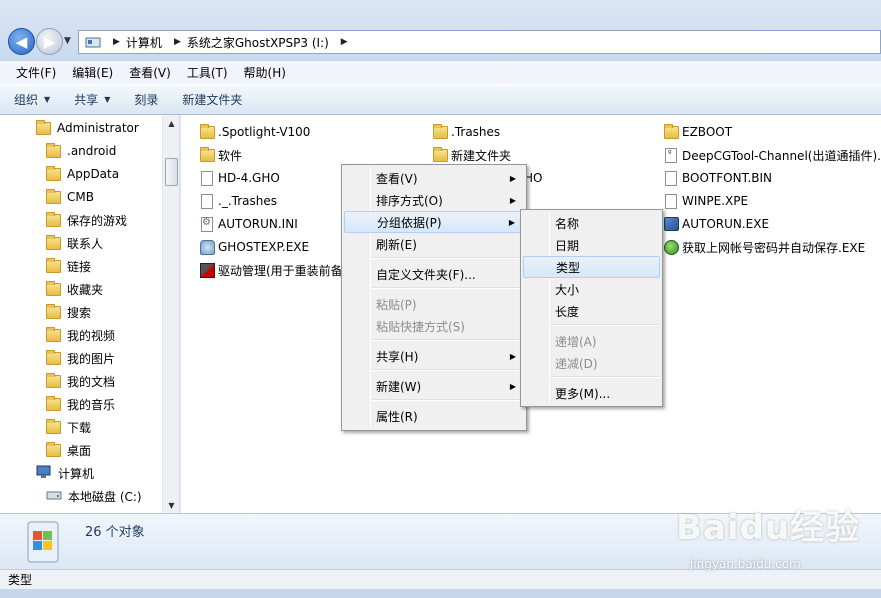  What do you see at coordinates (93, 174) in the screenshot?
I see `nav-label: AppData` at bounding box center [93, 174].